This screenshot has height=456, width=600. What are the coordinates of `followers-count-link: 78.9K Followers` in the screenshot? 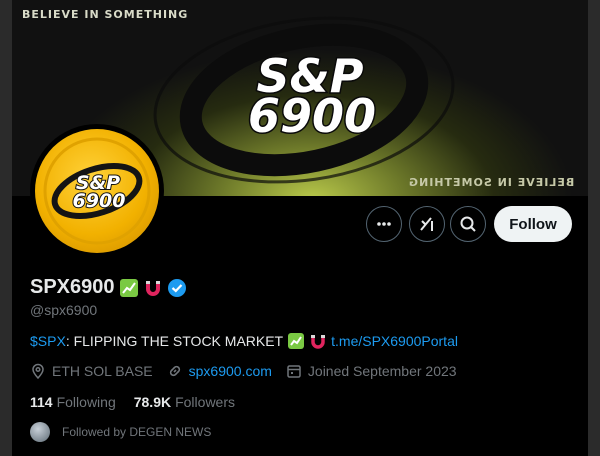 It's located at (184, 402).